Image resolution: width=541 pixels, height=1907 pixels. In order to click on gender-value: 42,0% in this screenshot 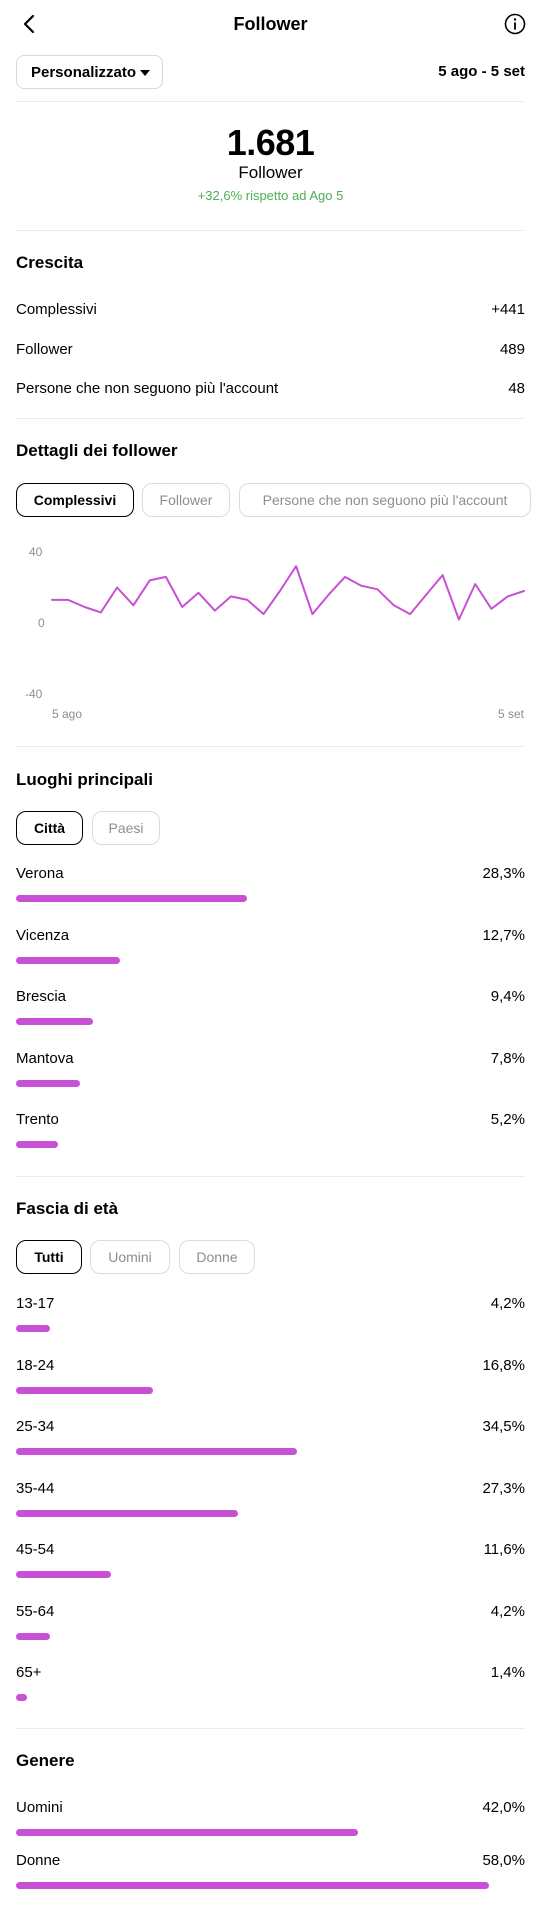, I will do `click(503, 1807)`.